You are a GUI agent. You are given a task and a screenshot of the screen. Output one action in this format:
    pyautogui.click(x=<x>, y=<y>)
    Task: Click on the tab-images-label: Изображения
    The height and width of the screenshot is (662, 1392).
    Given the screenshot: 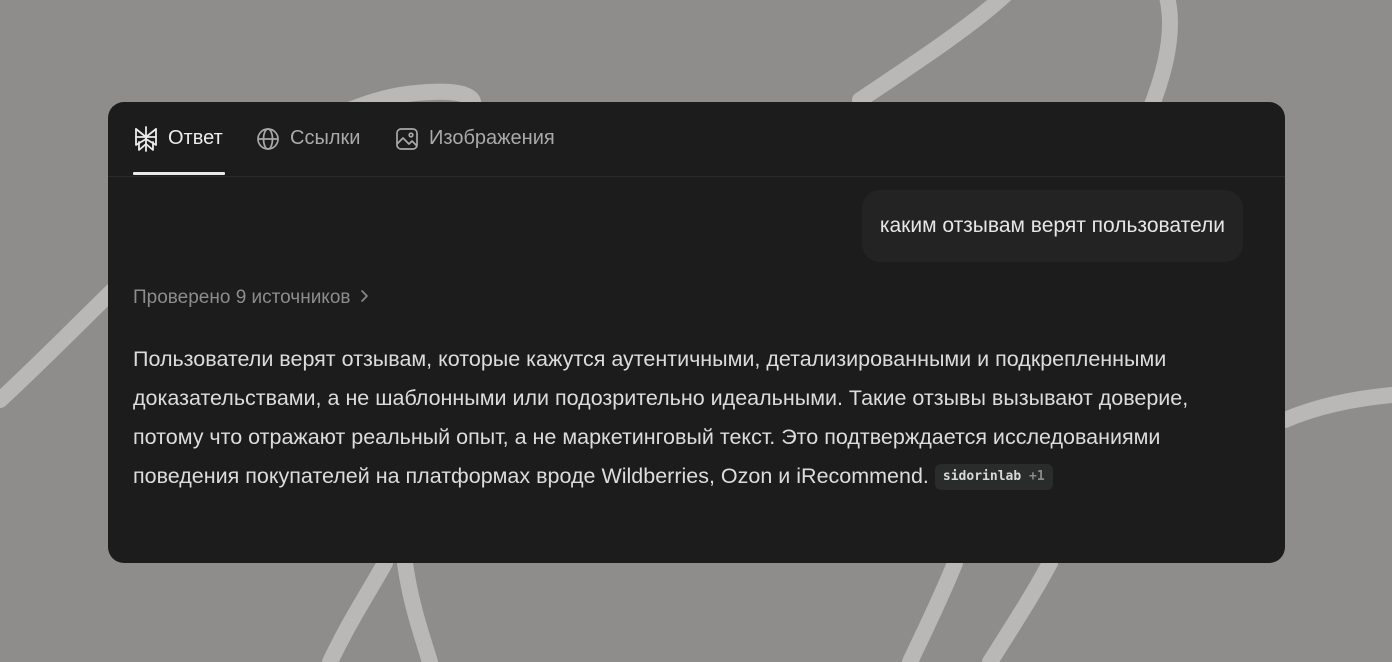 What is the action you would take?
    pyautogui.click(x=492, y=138)
    